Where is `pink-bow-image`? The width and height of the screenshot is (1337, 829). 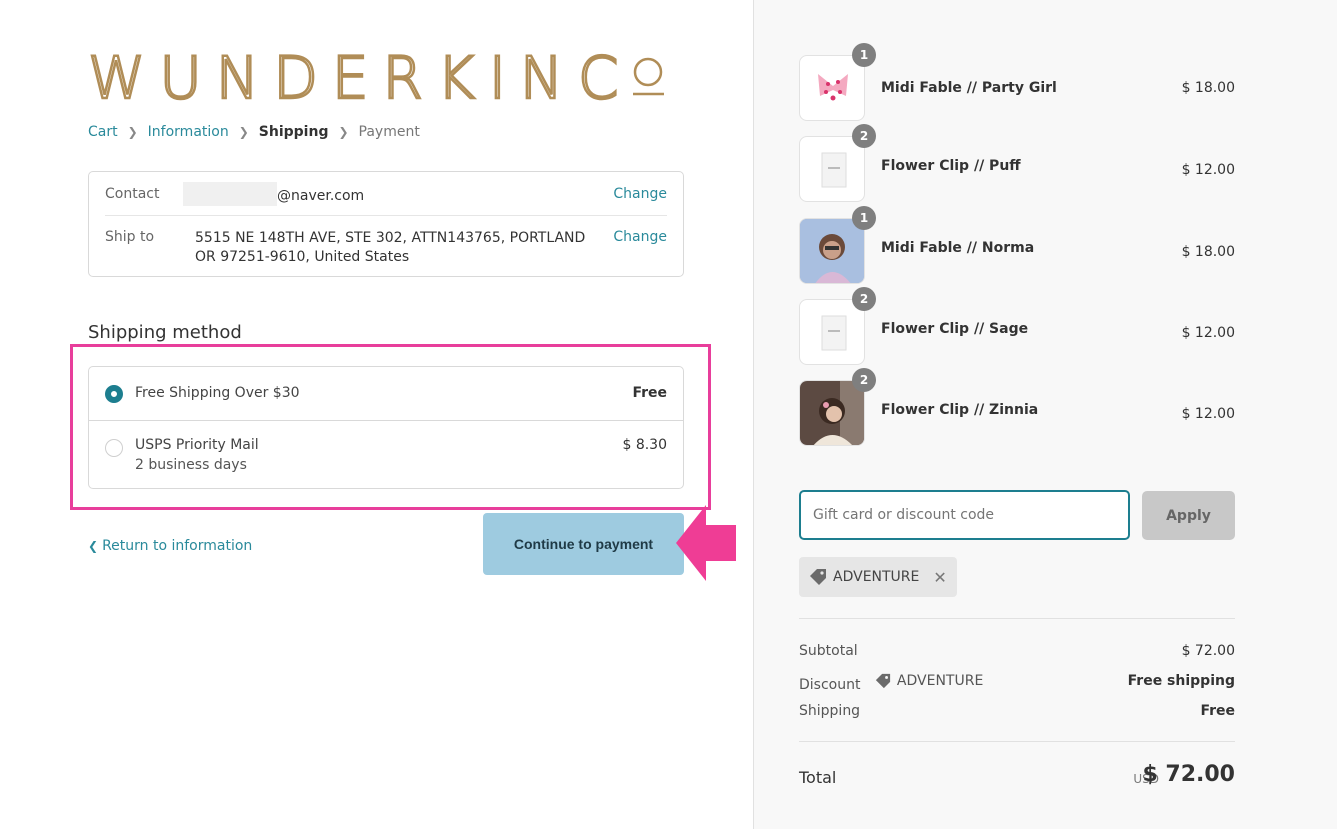 pink-bow-image is located at coordinates (832, 88).